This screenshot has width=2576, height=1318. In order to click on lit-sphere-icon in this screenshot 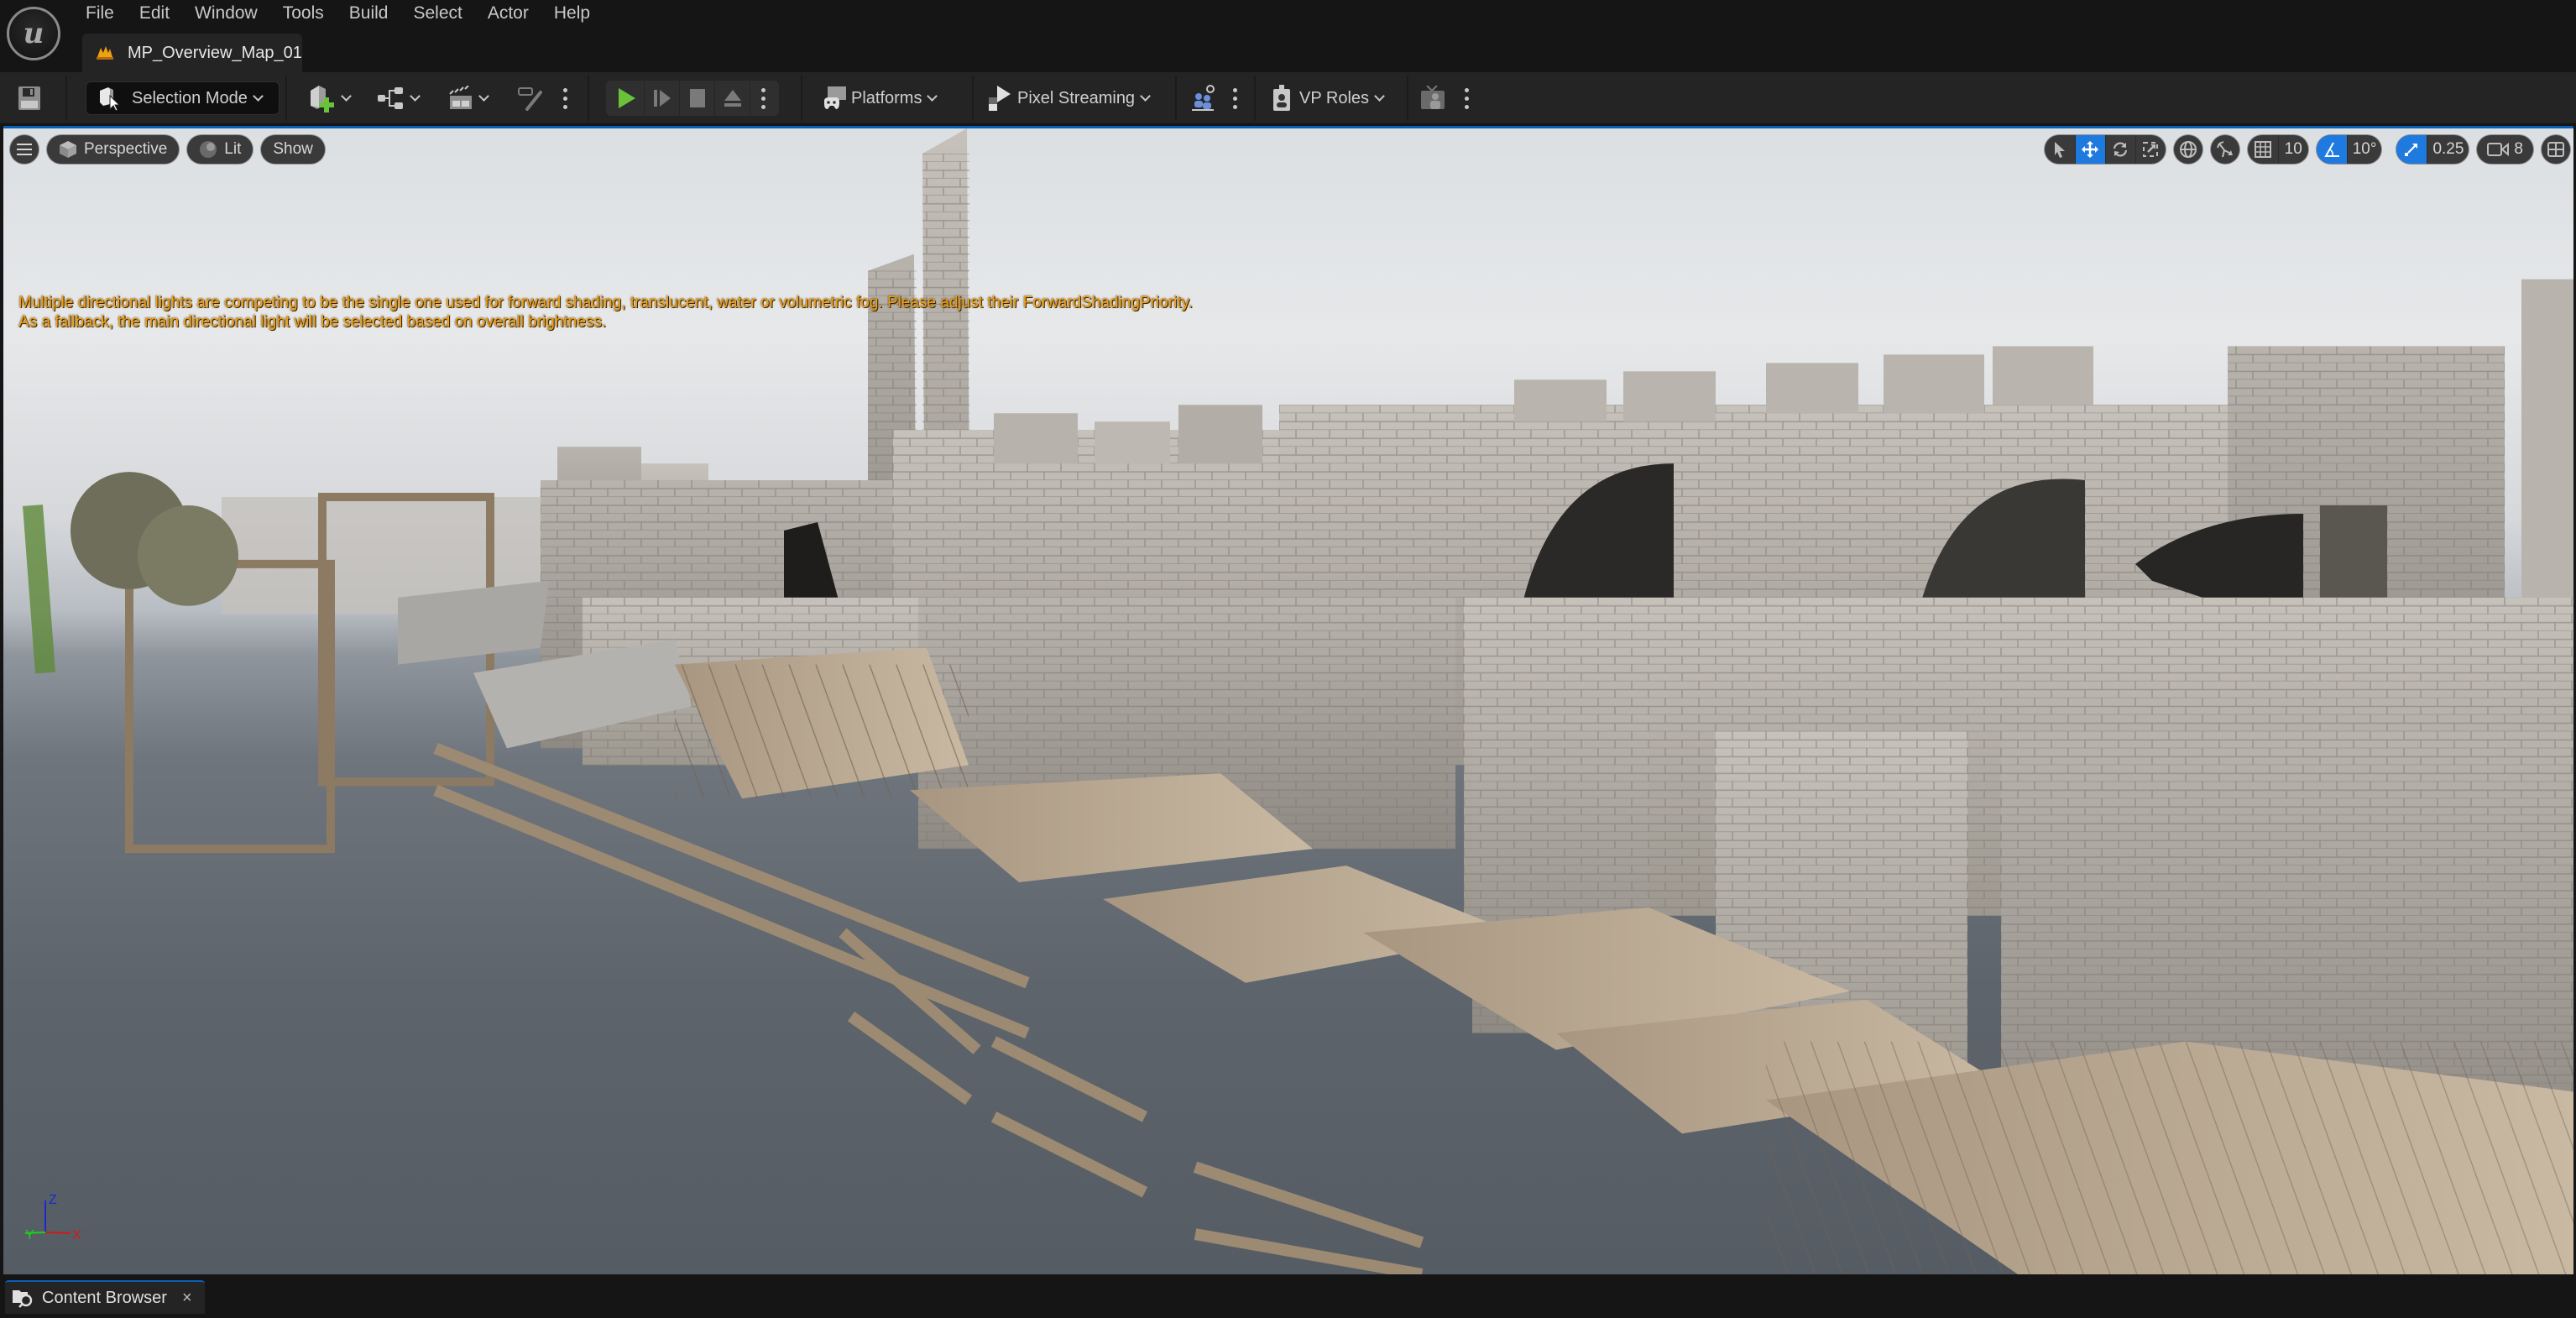, I will do `click(208, 149)`.